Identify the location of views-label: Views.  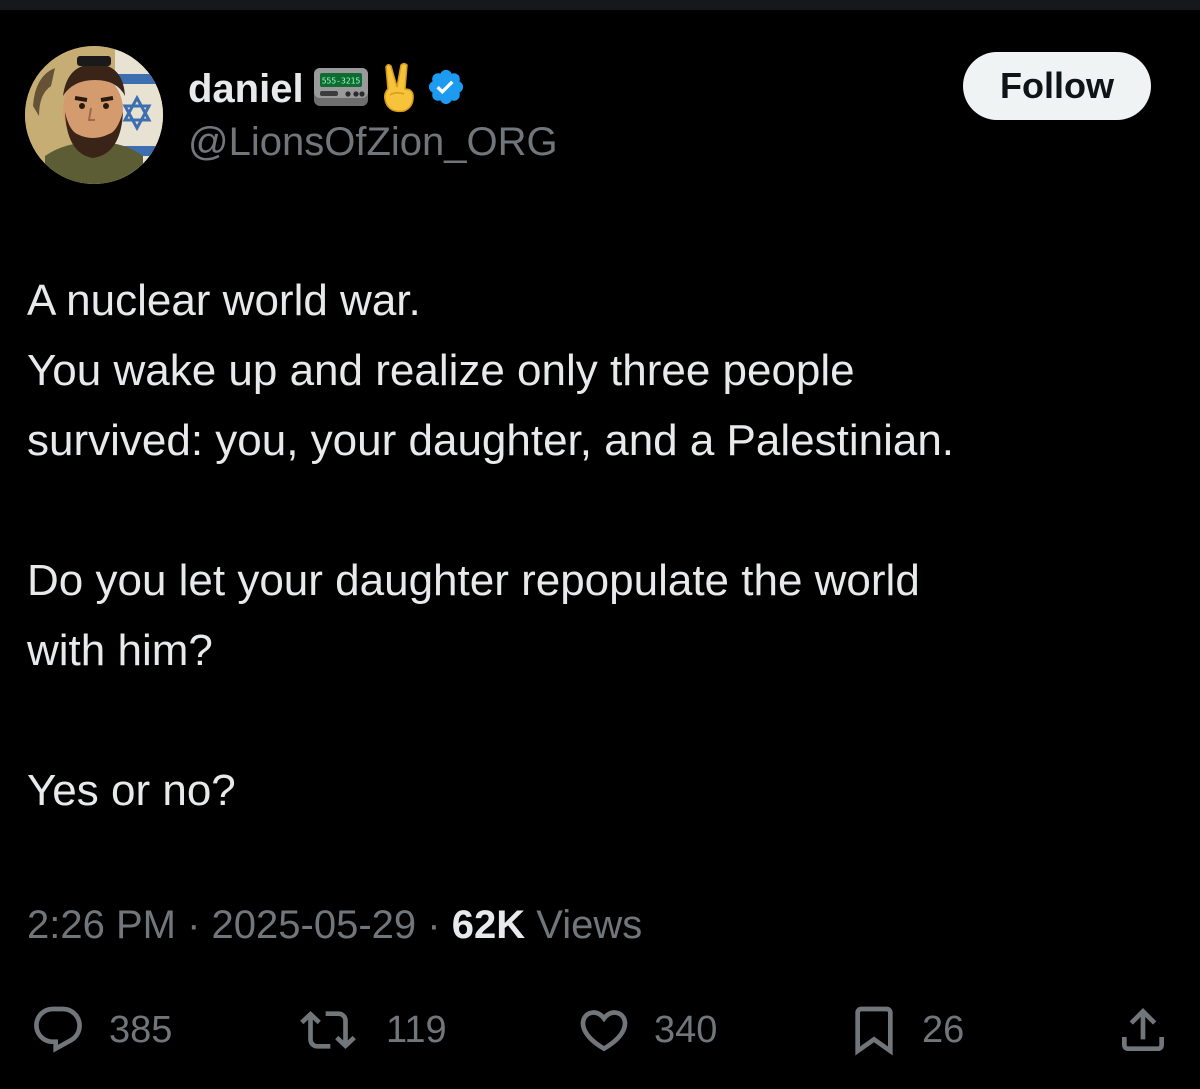
(589, 925).